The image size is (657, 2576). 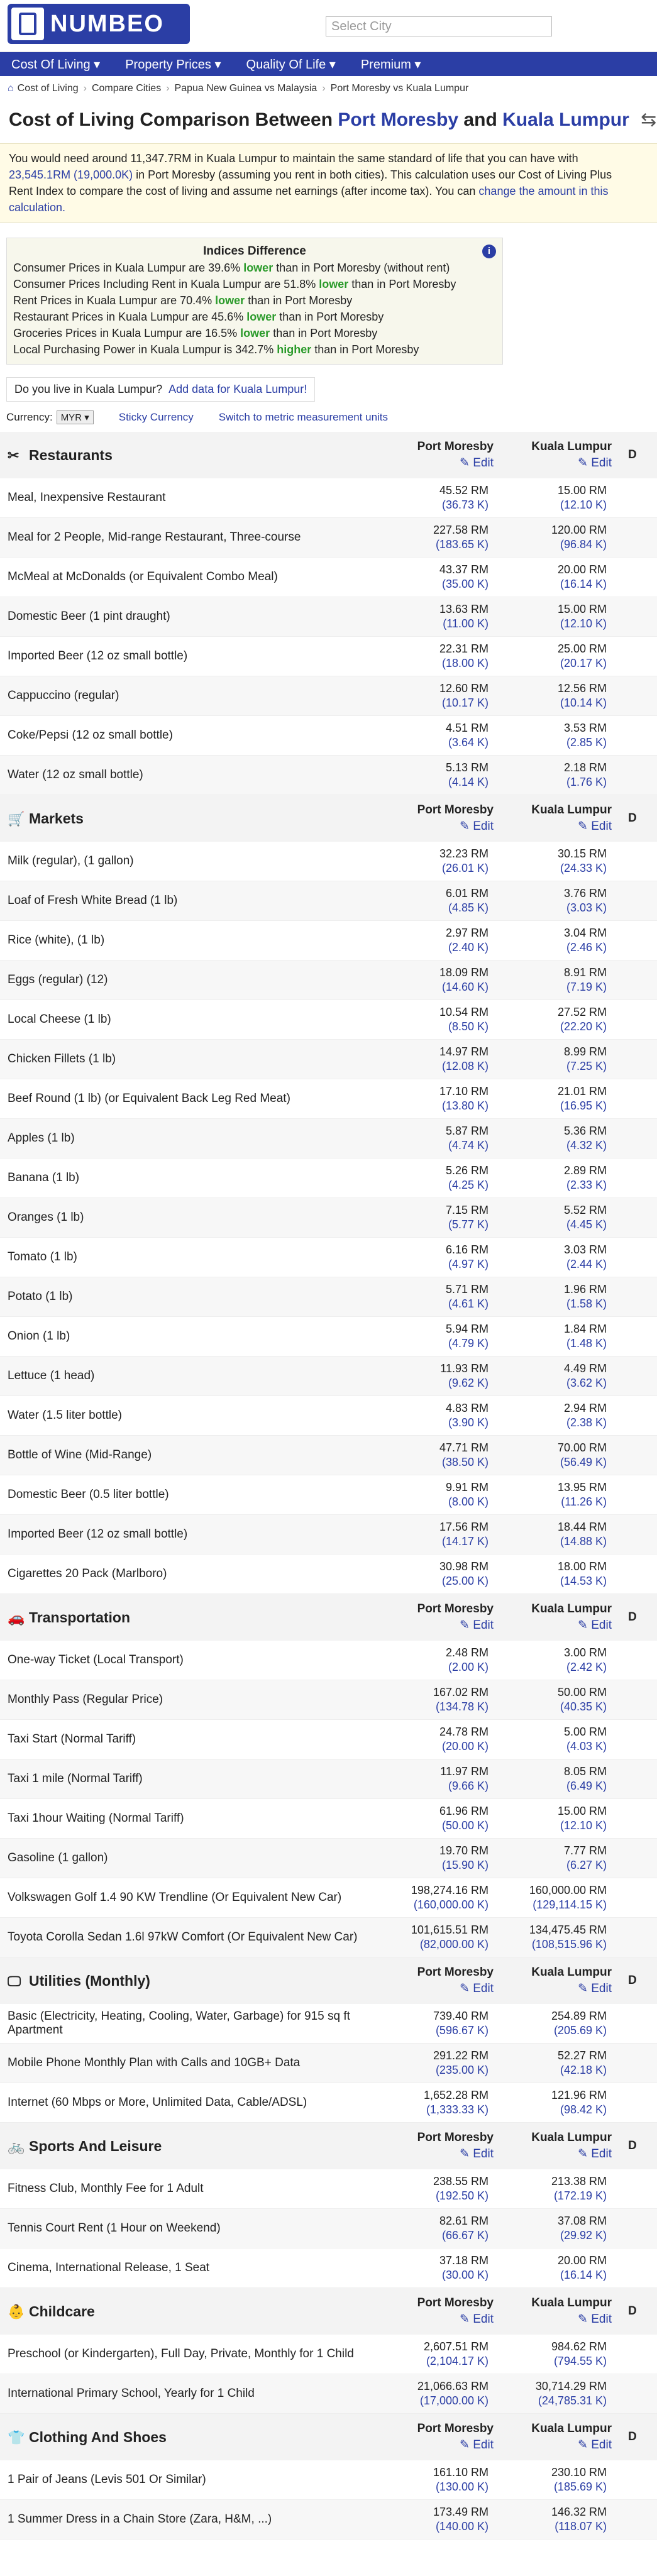 What do you see at coordinates (16, 818) in the screenshot?
I see `category-icon: 🛒` at bounding box center [16, 818].